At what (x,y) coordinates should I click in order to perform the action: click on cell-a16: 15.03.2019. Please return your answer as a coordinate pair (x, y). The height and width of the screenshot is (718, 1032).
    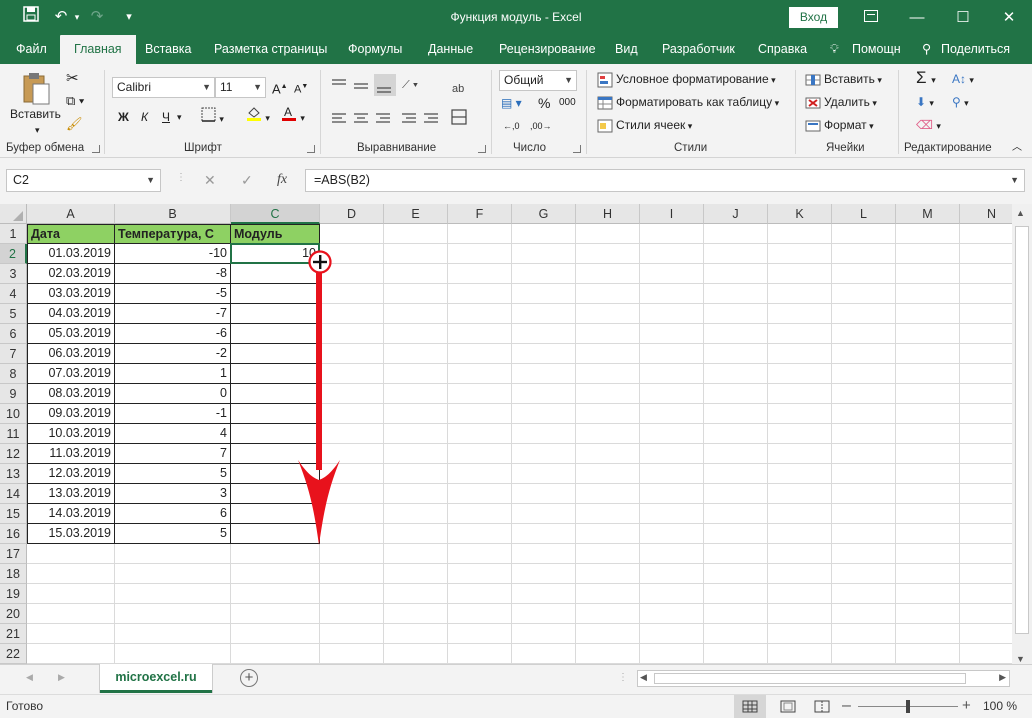
    Looking at the image, I should click on (71, 534).